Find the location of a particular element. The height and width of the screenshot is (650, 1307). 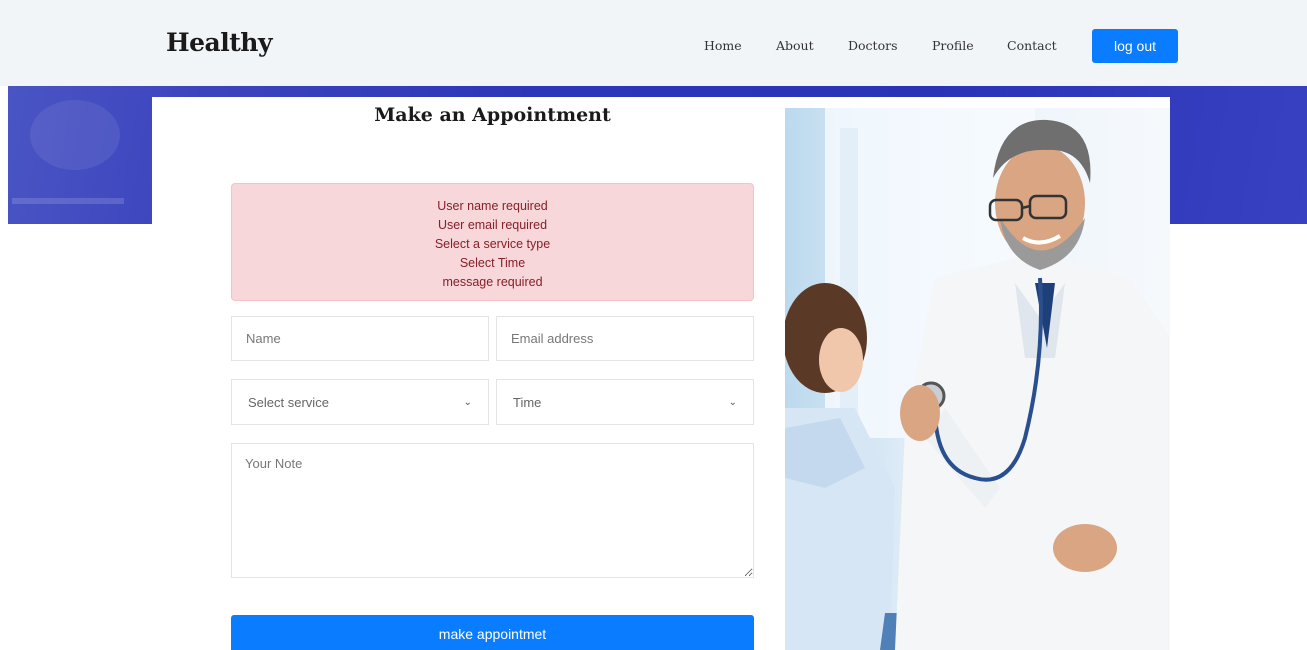

nav-home: Home is located at coordinates (723, 45).